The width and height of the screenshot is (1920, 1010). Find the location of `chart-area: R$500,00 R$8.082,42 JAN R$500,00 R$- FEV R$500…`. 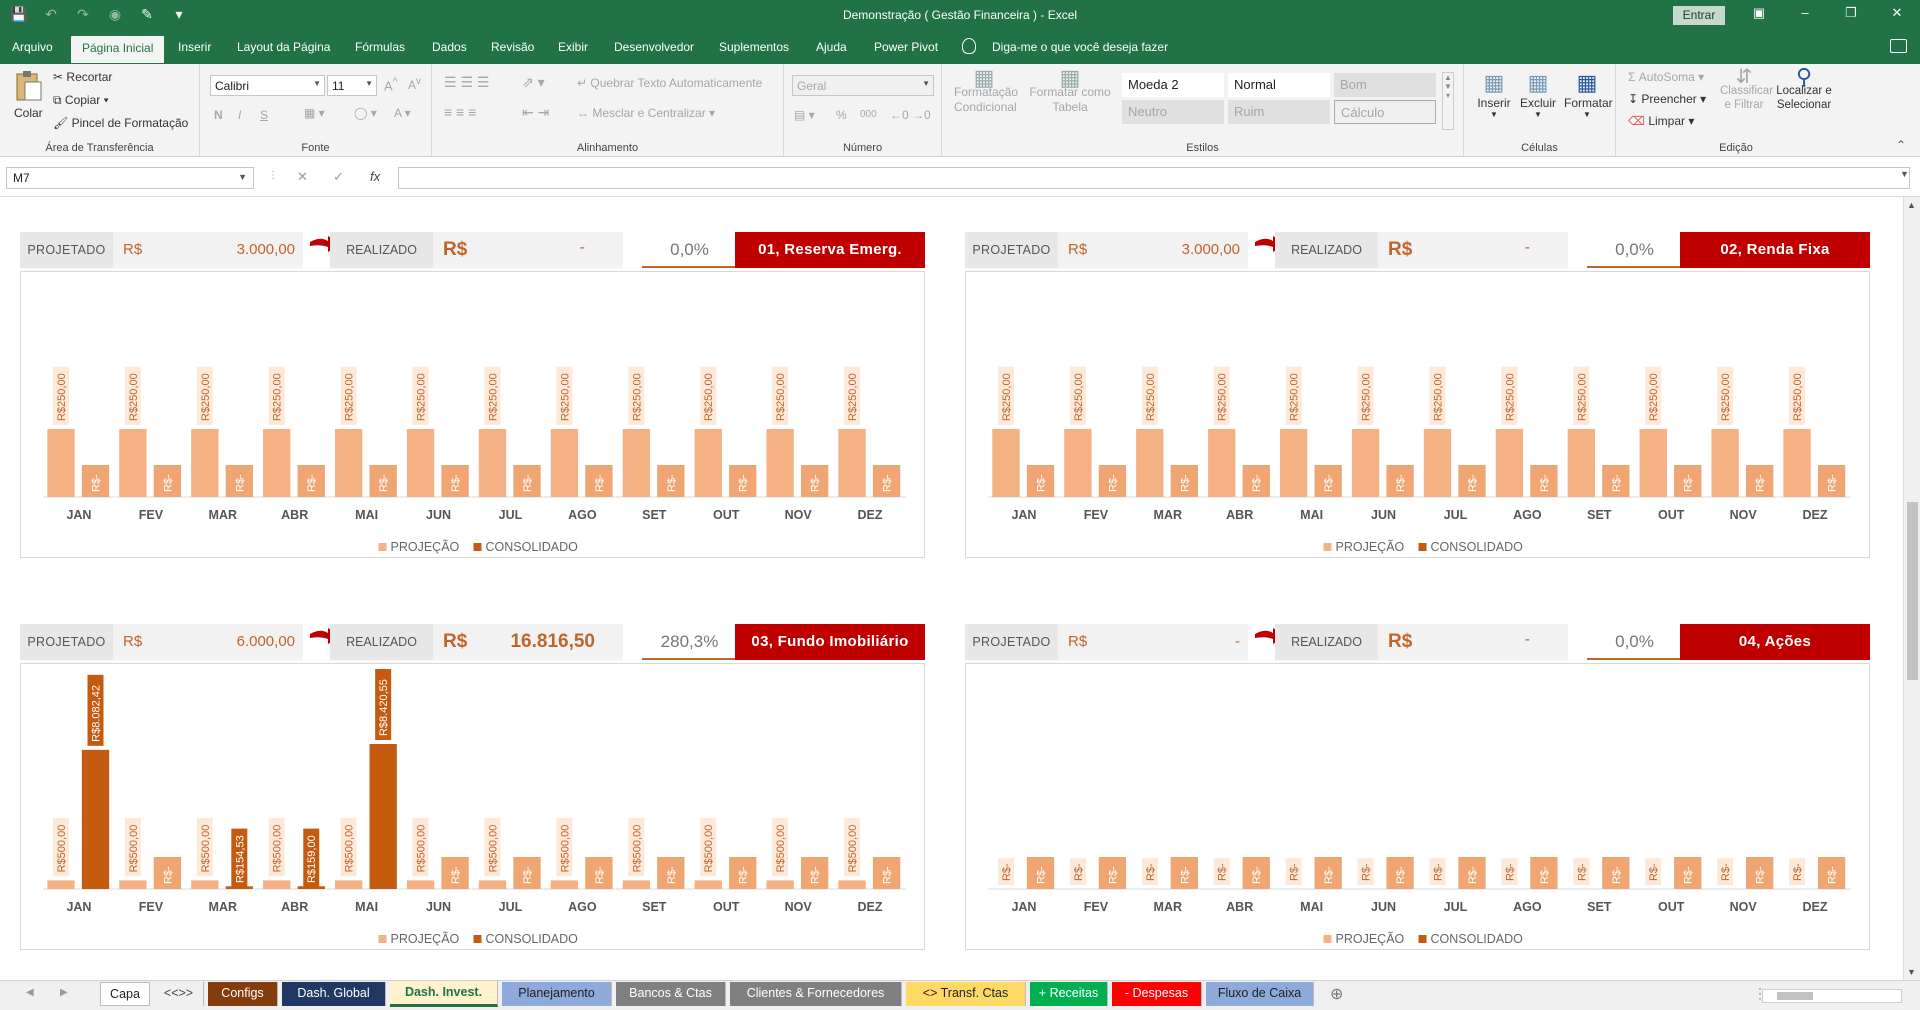

chart-area: R$500,00 R$8.082,42 JAN R$500,00 R$- FEV R$500… is located at coordinates (472, 806).